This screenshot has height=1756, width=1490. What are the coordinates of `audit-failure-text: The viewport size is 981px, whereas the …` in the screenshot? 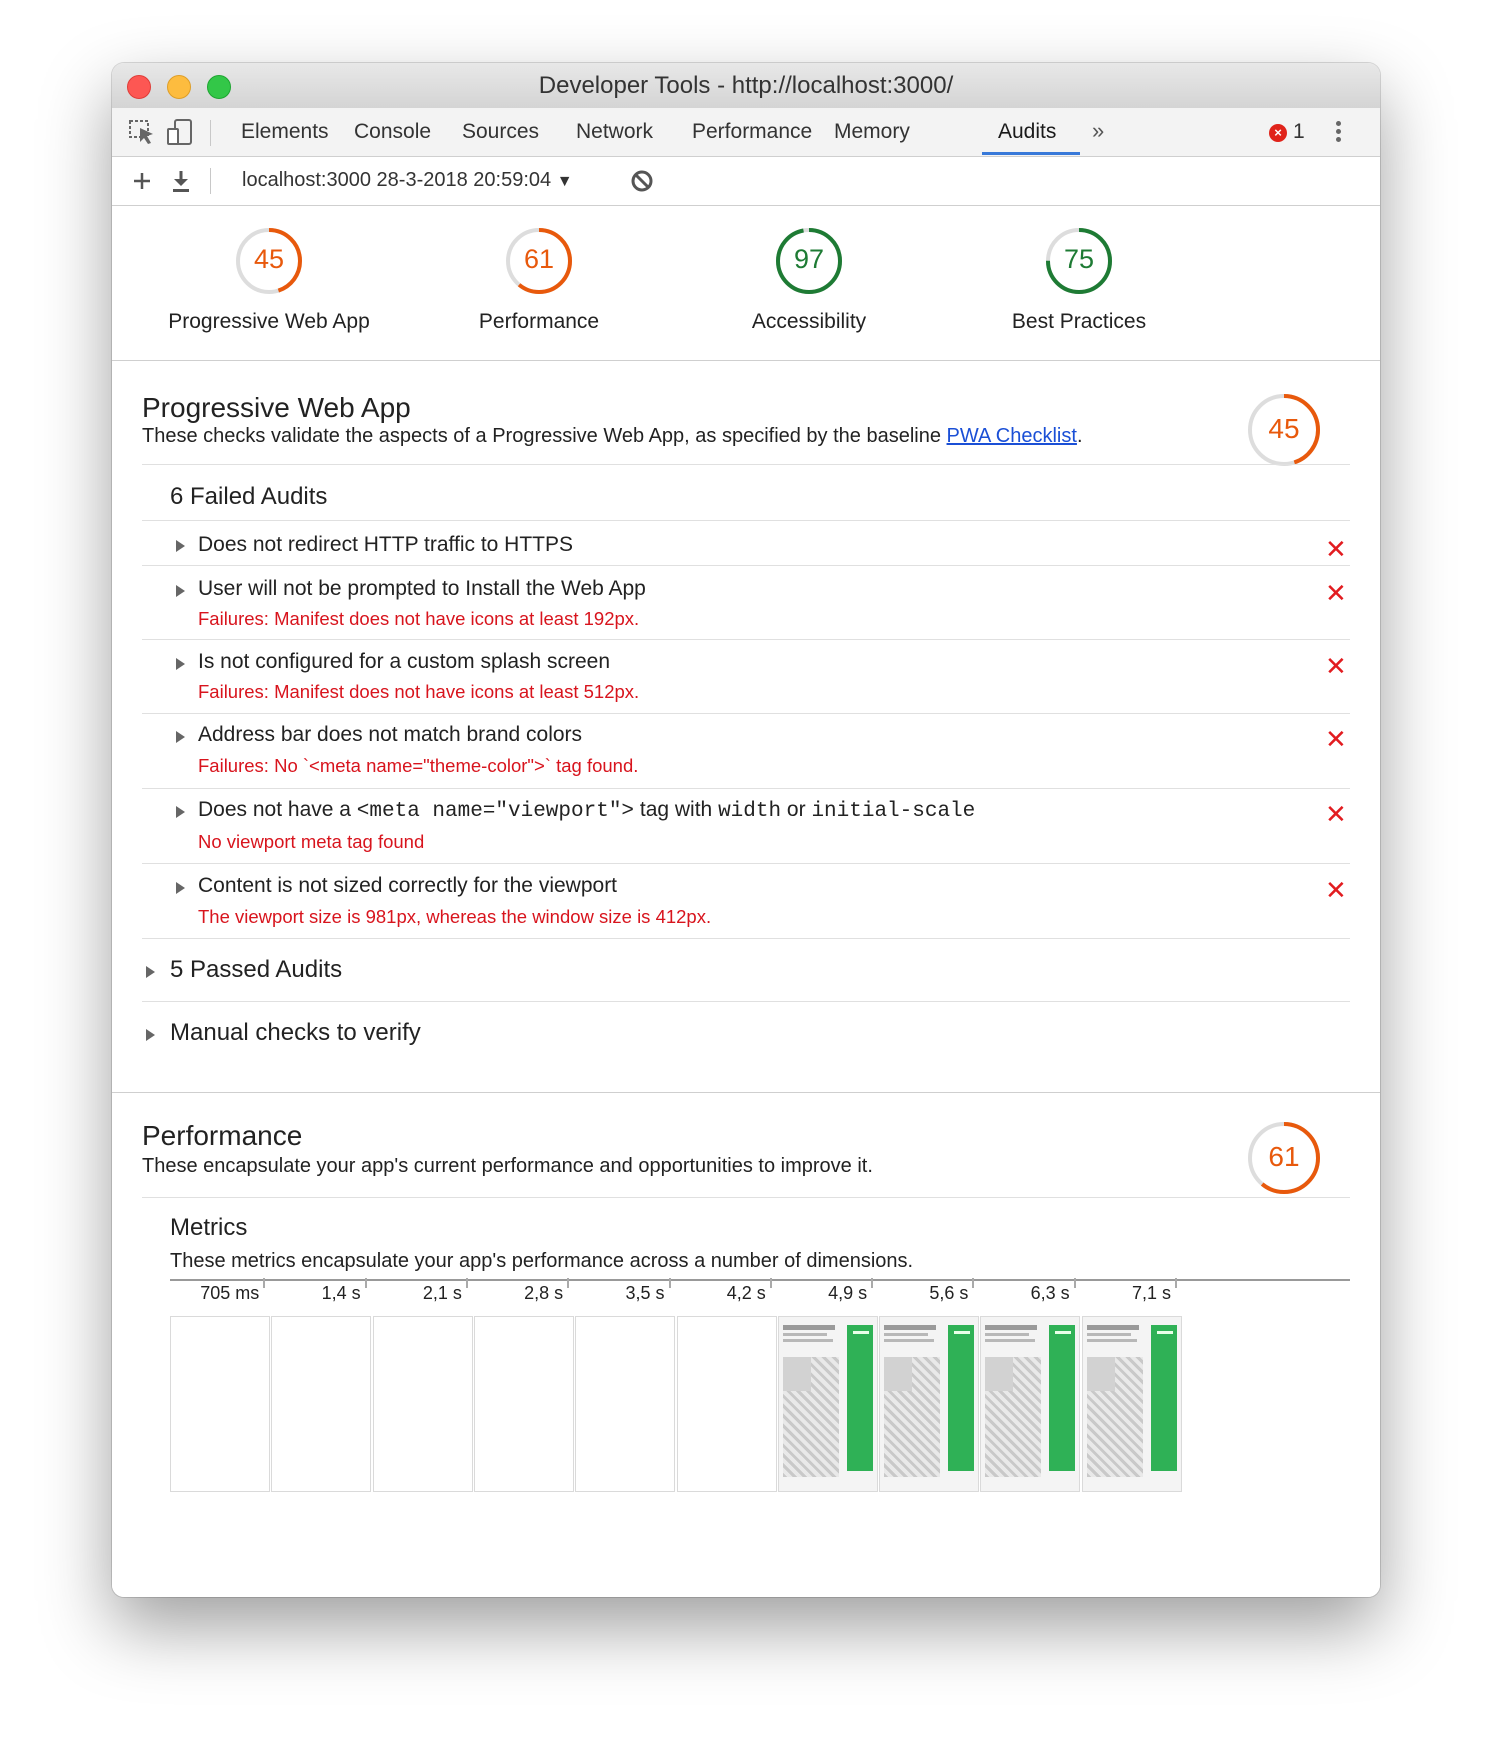 It's located at (455, 916).